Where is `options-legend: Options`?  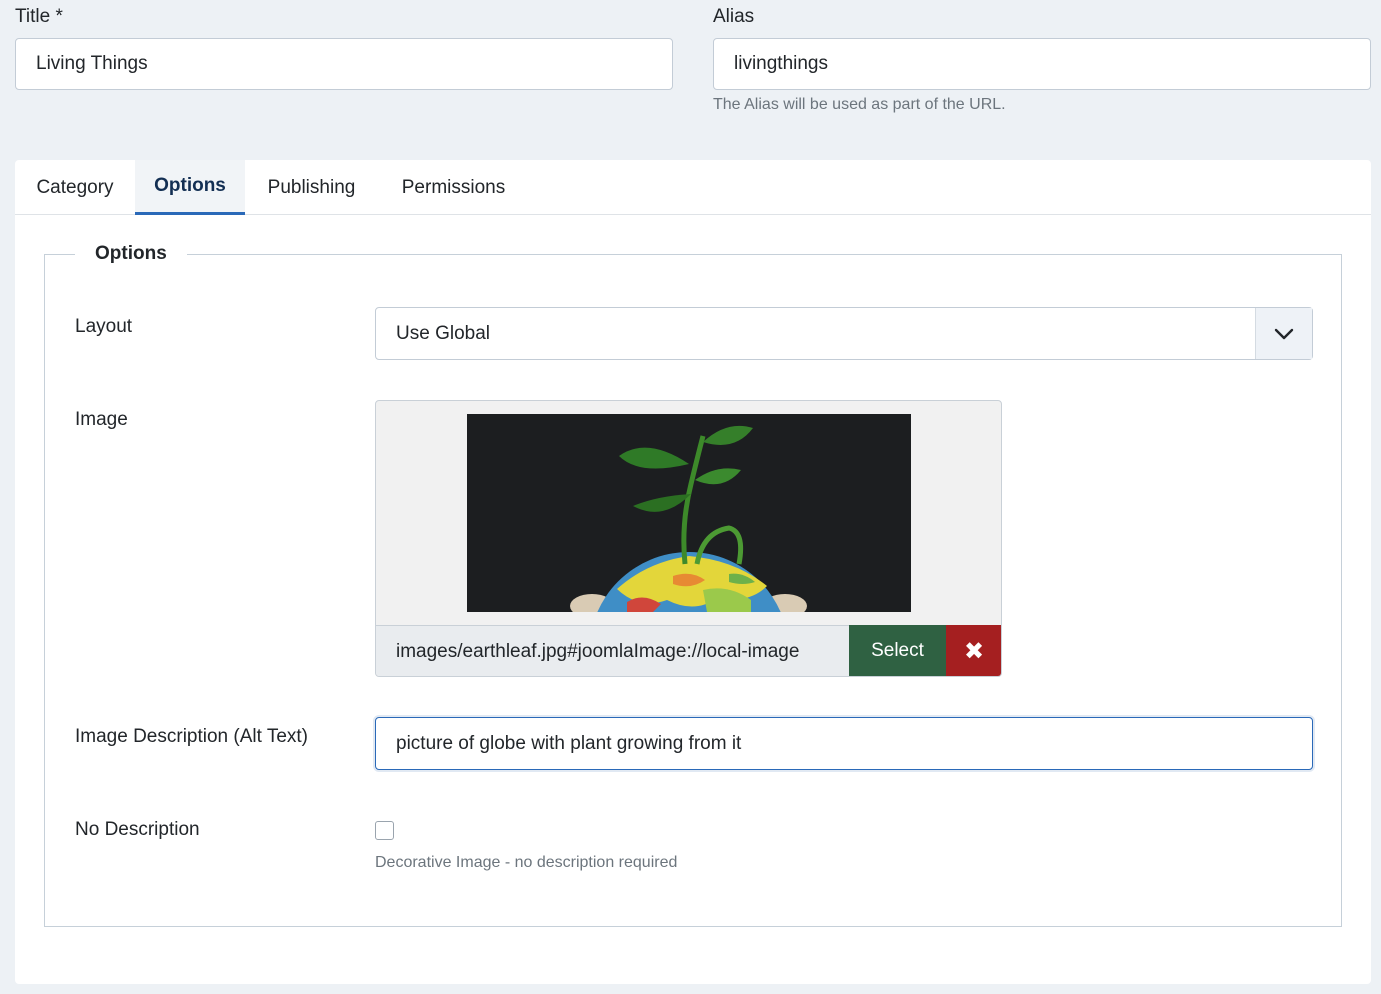
options-legend: Options is located at coordinates (131, 254).